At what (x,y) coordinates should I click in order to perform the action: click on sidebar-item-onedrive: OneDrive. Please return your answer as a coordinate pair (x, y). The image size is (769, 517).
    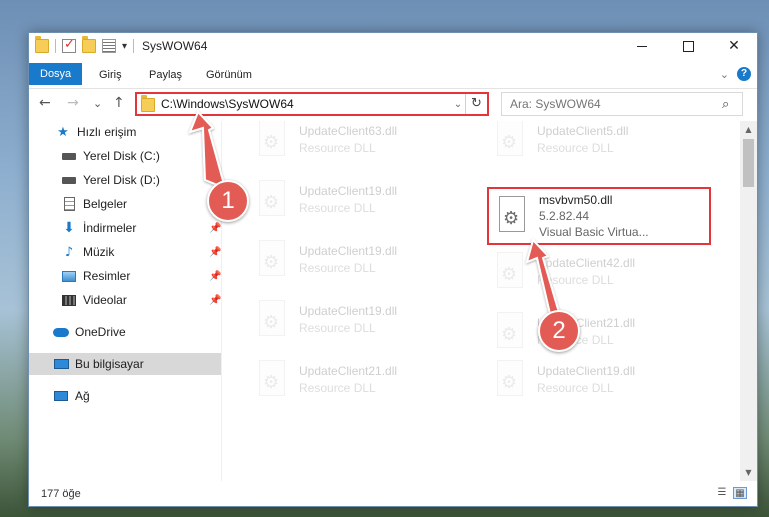
    Looking at the image, I should click on (125, 332).